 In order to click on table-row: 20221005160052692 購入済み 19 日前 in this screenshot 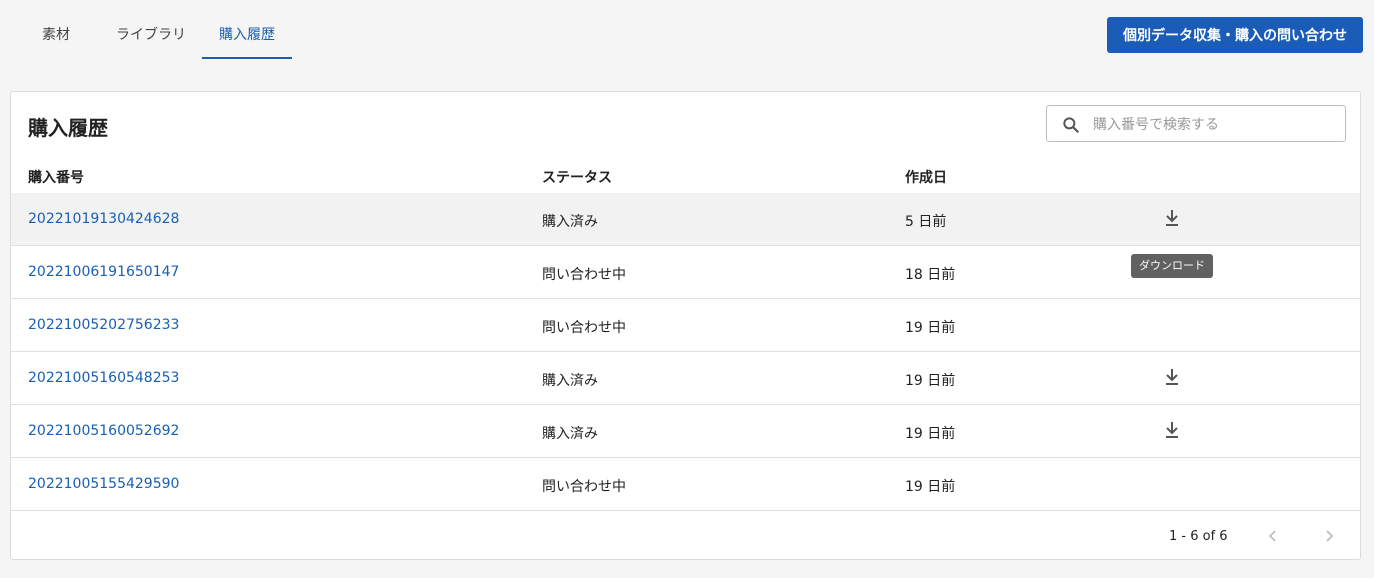, I will do `click(685, 431)`.